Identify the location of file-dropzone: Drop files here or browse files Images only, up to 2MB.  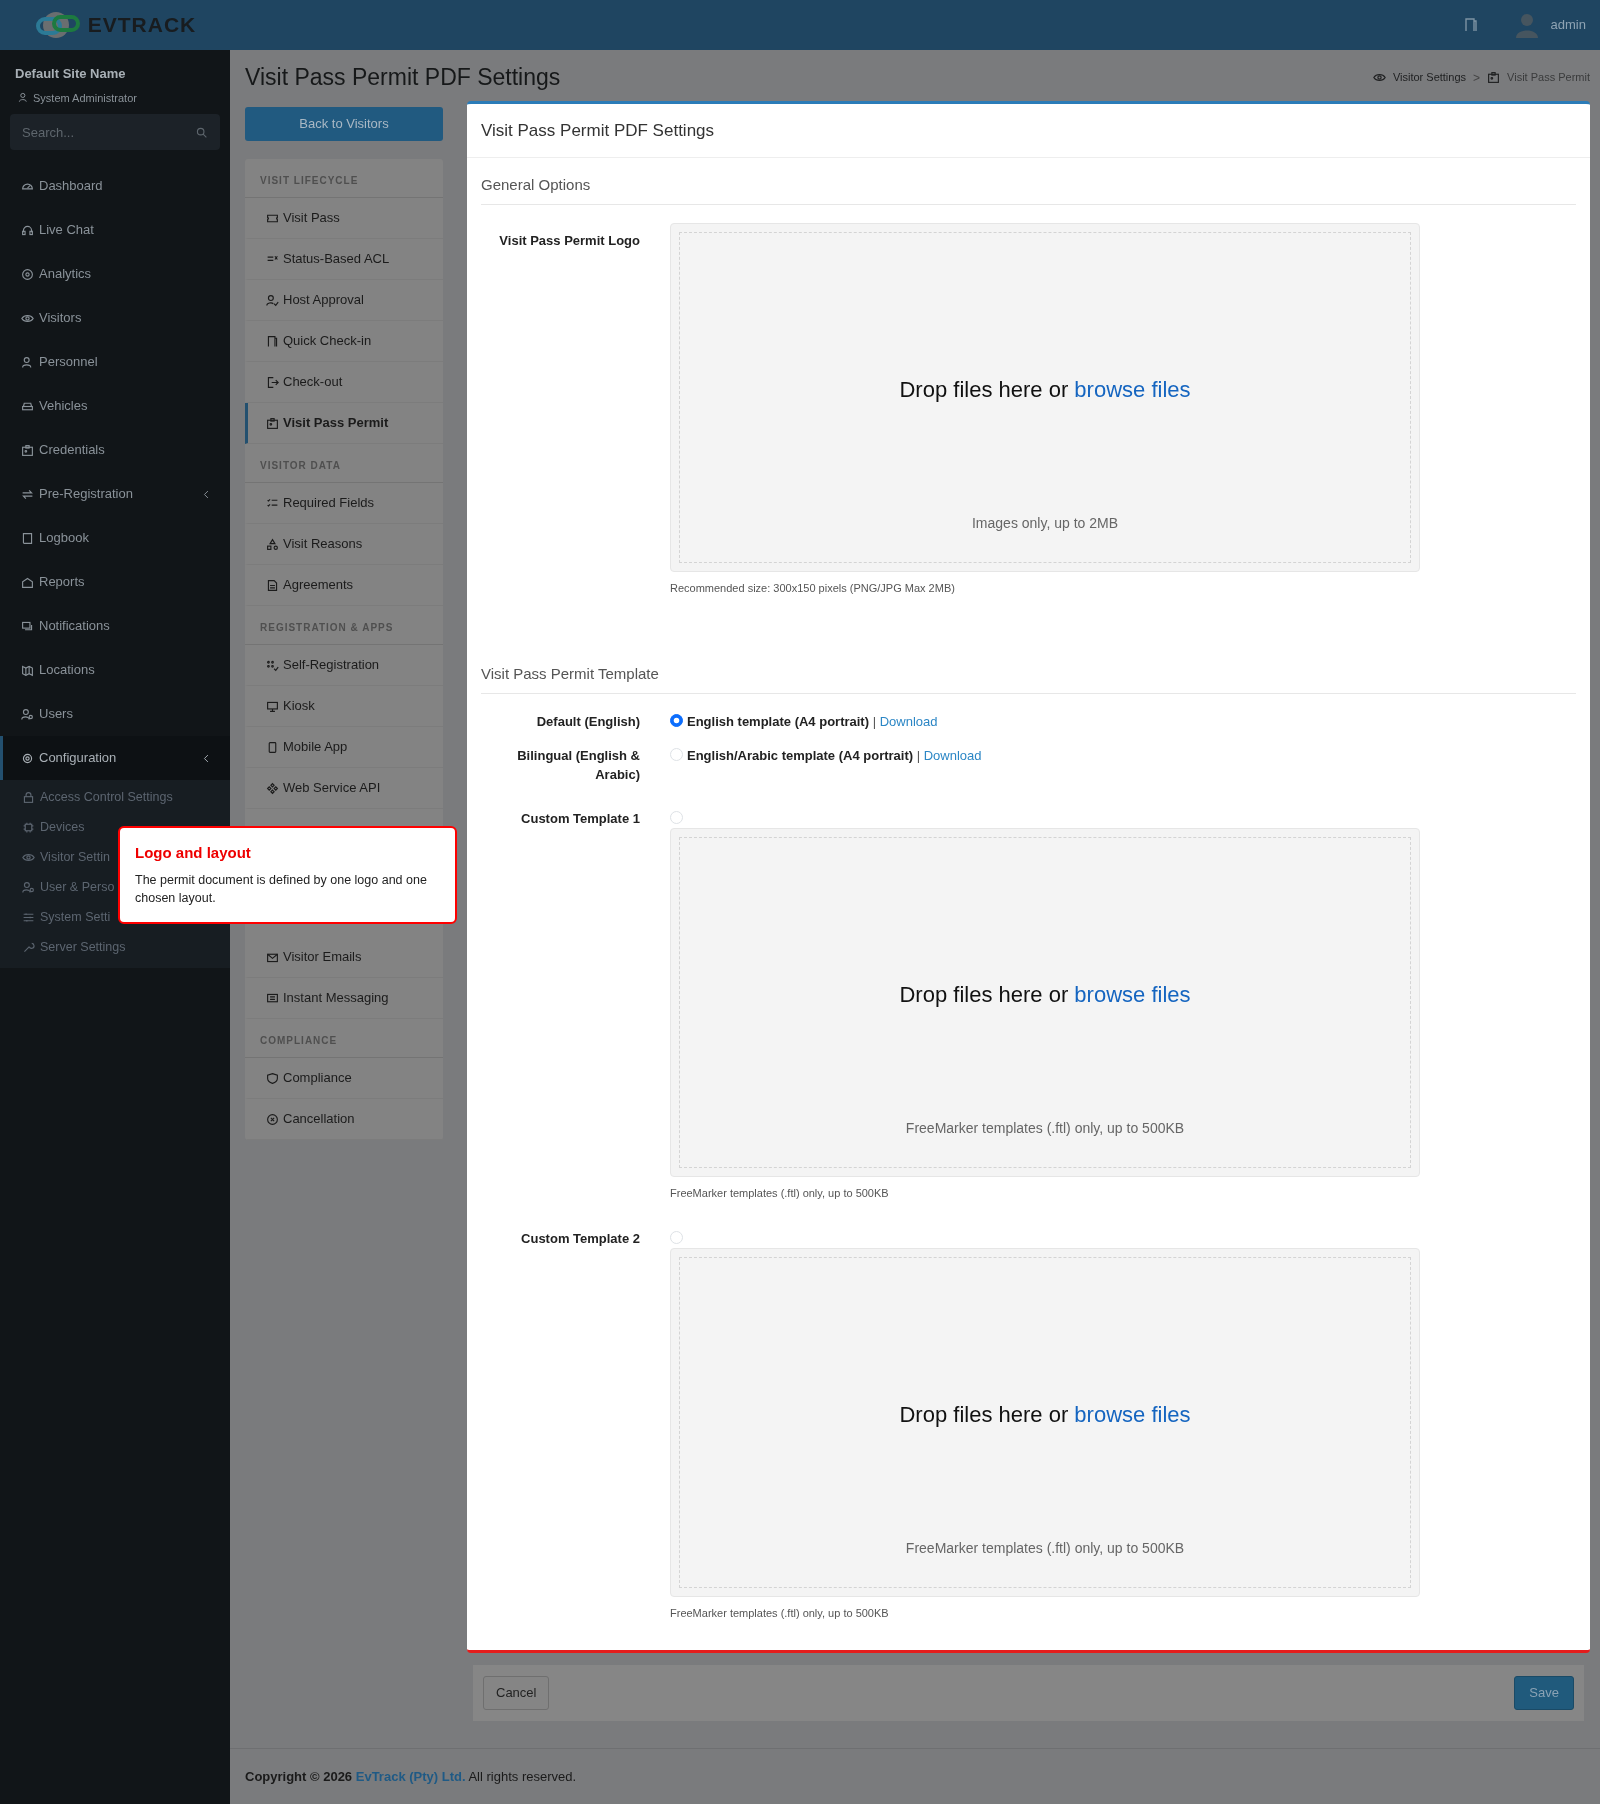
(1045, 397).